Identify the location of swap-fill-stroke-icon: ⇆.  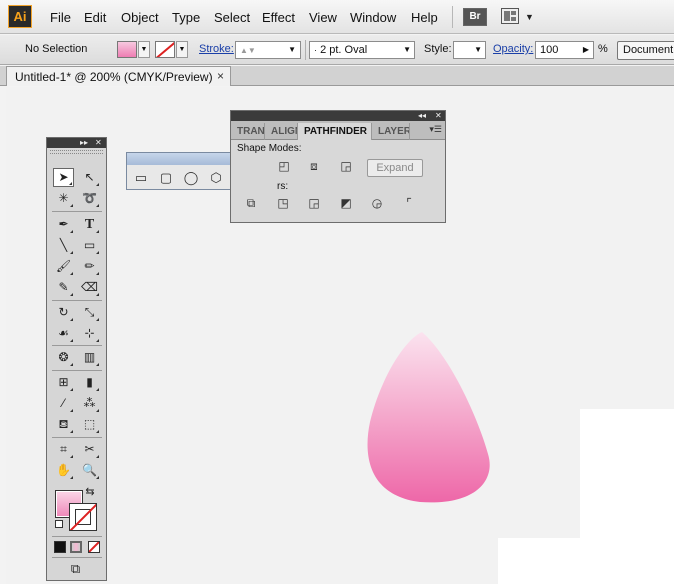
(90, 492).